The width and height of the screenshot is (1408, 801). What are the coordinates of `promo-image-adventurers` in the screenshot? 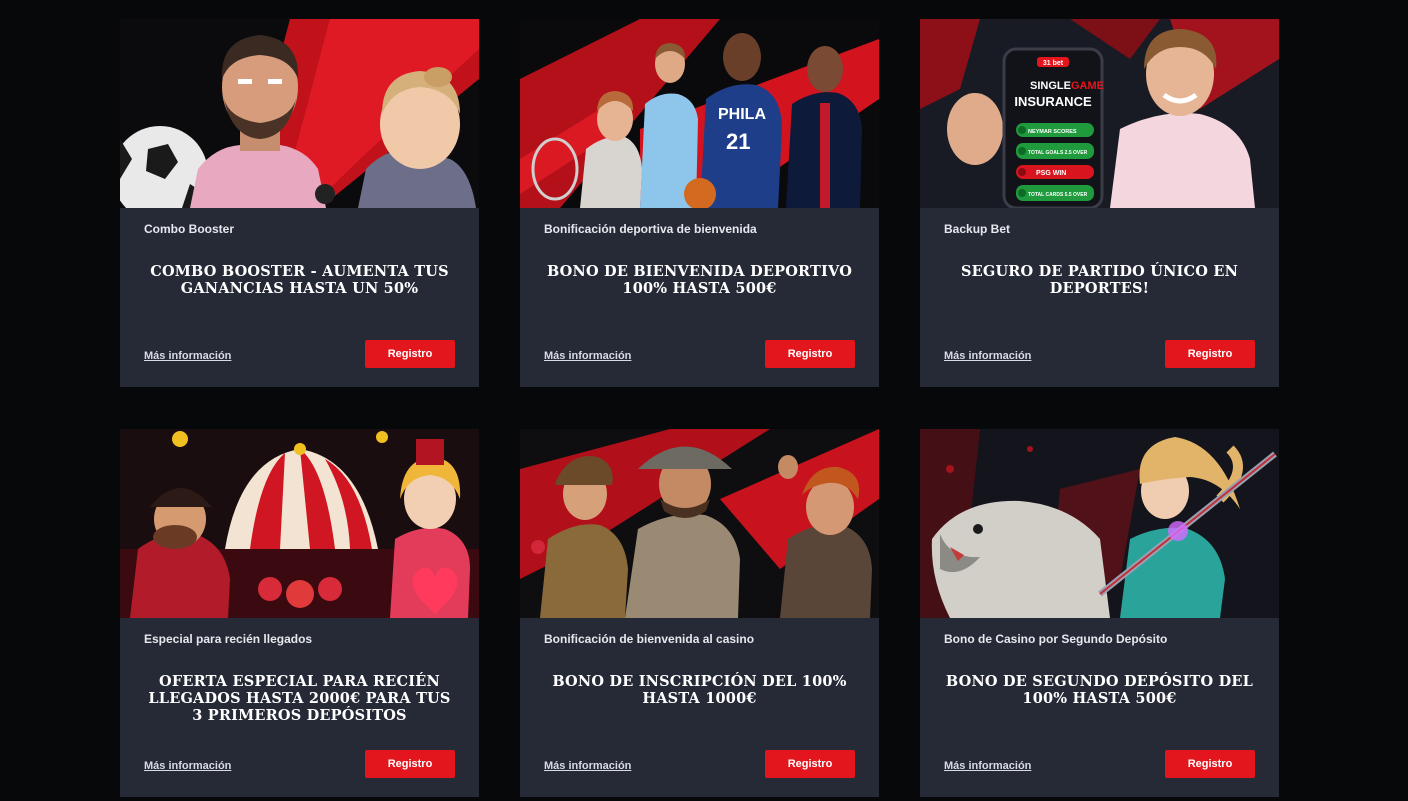 It's located at (699, 523).